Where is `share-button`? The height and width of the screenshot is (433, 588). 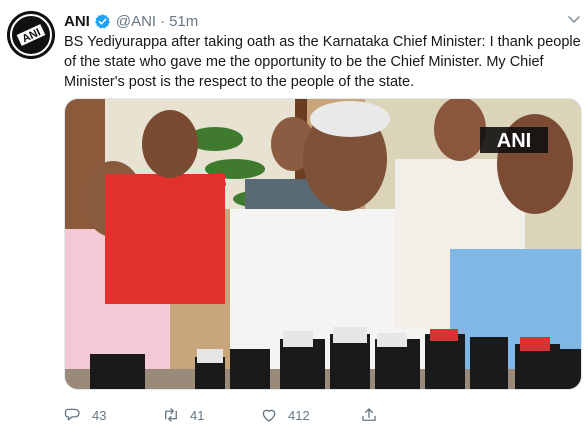
share-button is located at coordinates (369, 415).